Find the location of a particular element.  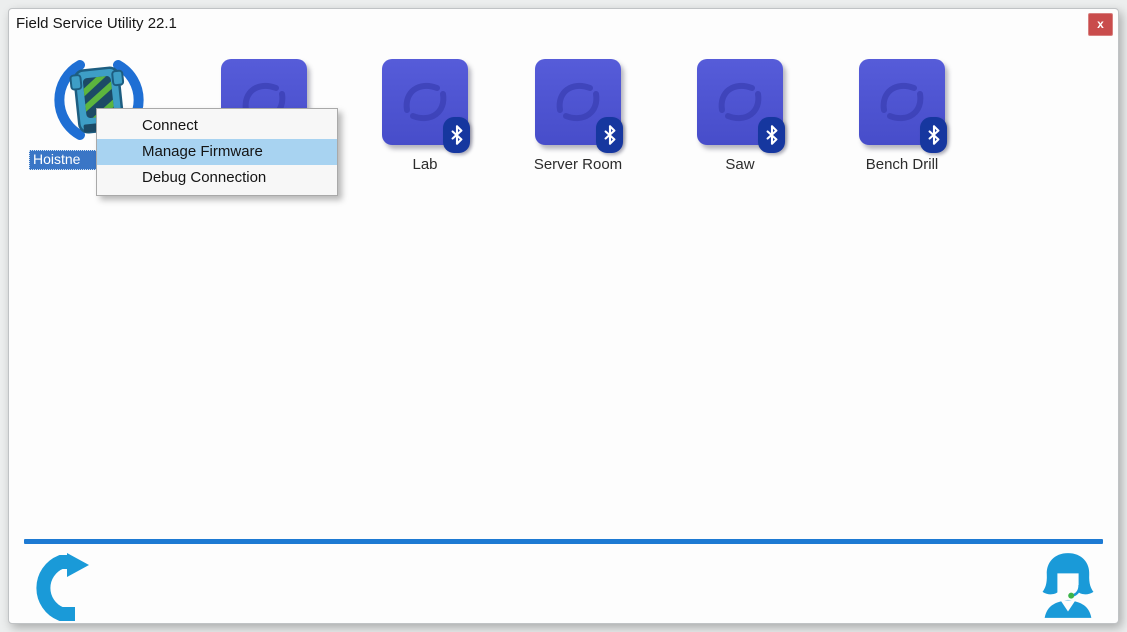

context-menu: Connect Manage Firmware Debug Connection is located at coordinates (217, 152).